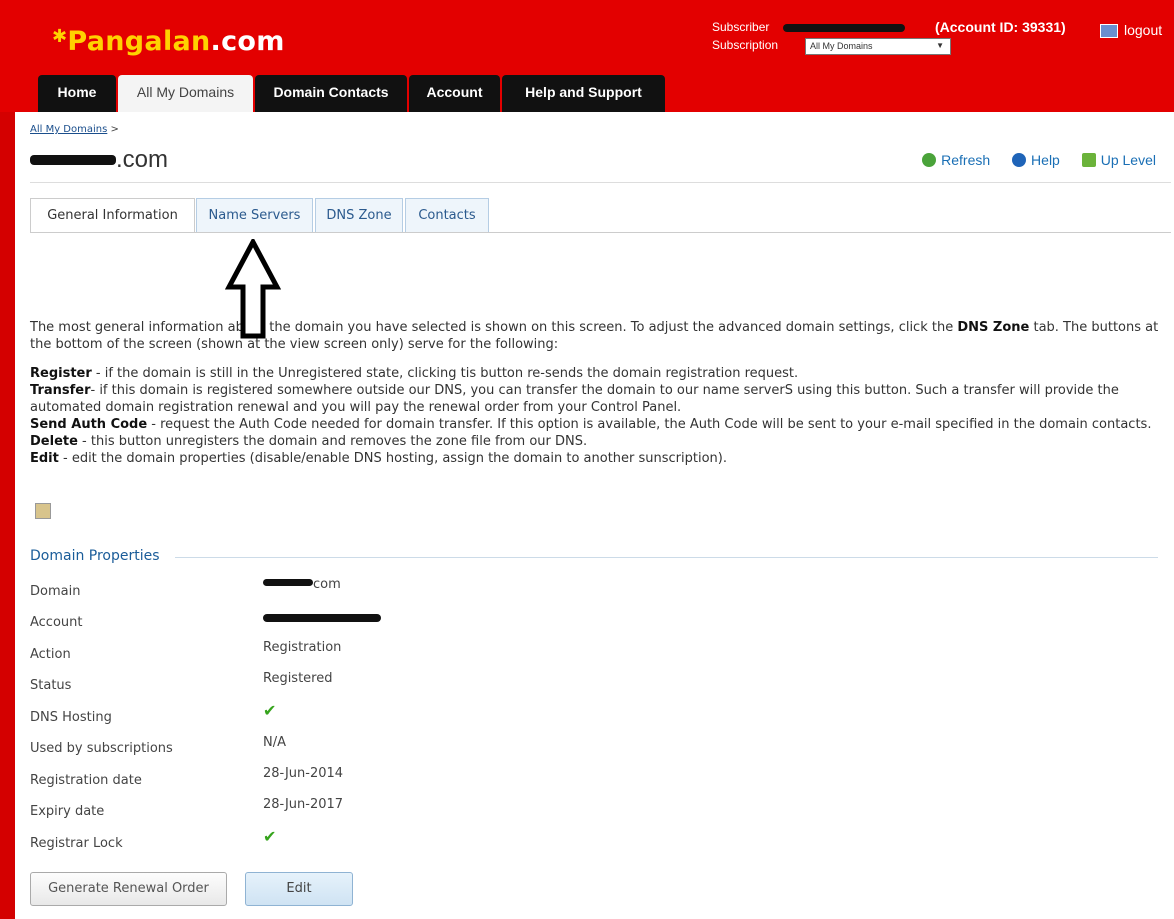 The width and height of the screenshot is (1174, 919). What do you see at coordinates (253, 289) in the screenshot?
I see `annotation-arrow-icon` at bounding box center [253, 289].